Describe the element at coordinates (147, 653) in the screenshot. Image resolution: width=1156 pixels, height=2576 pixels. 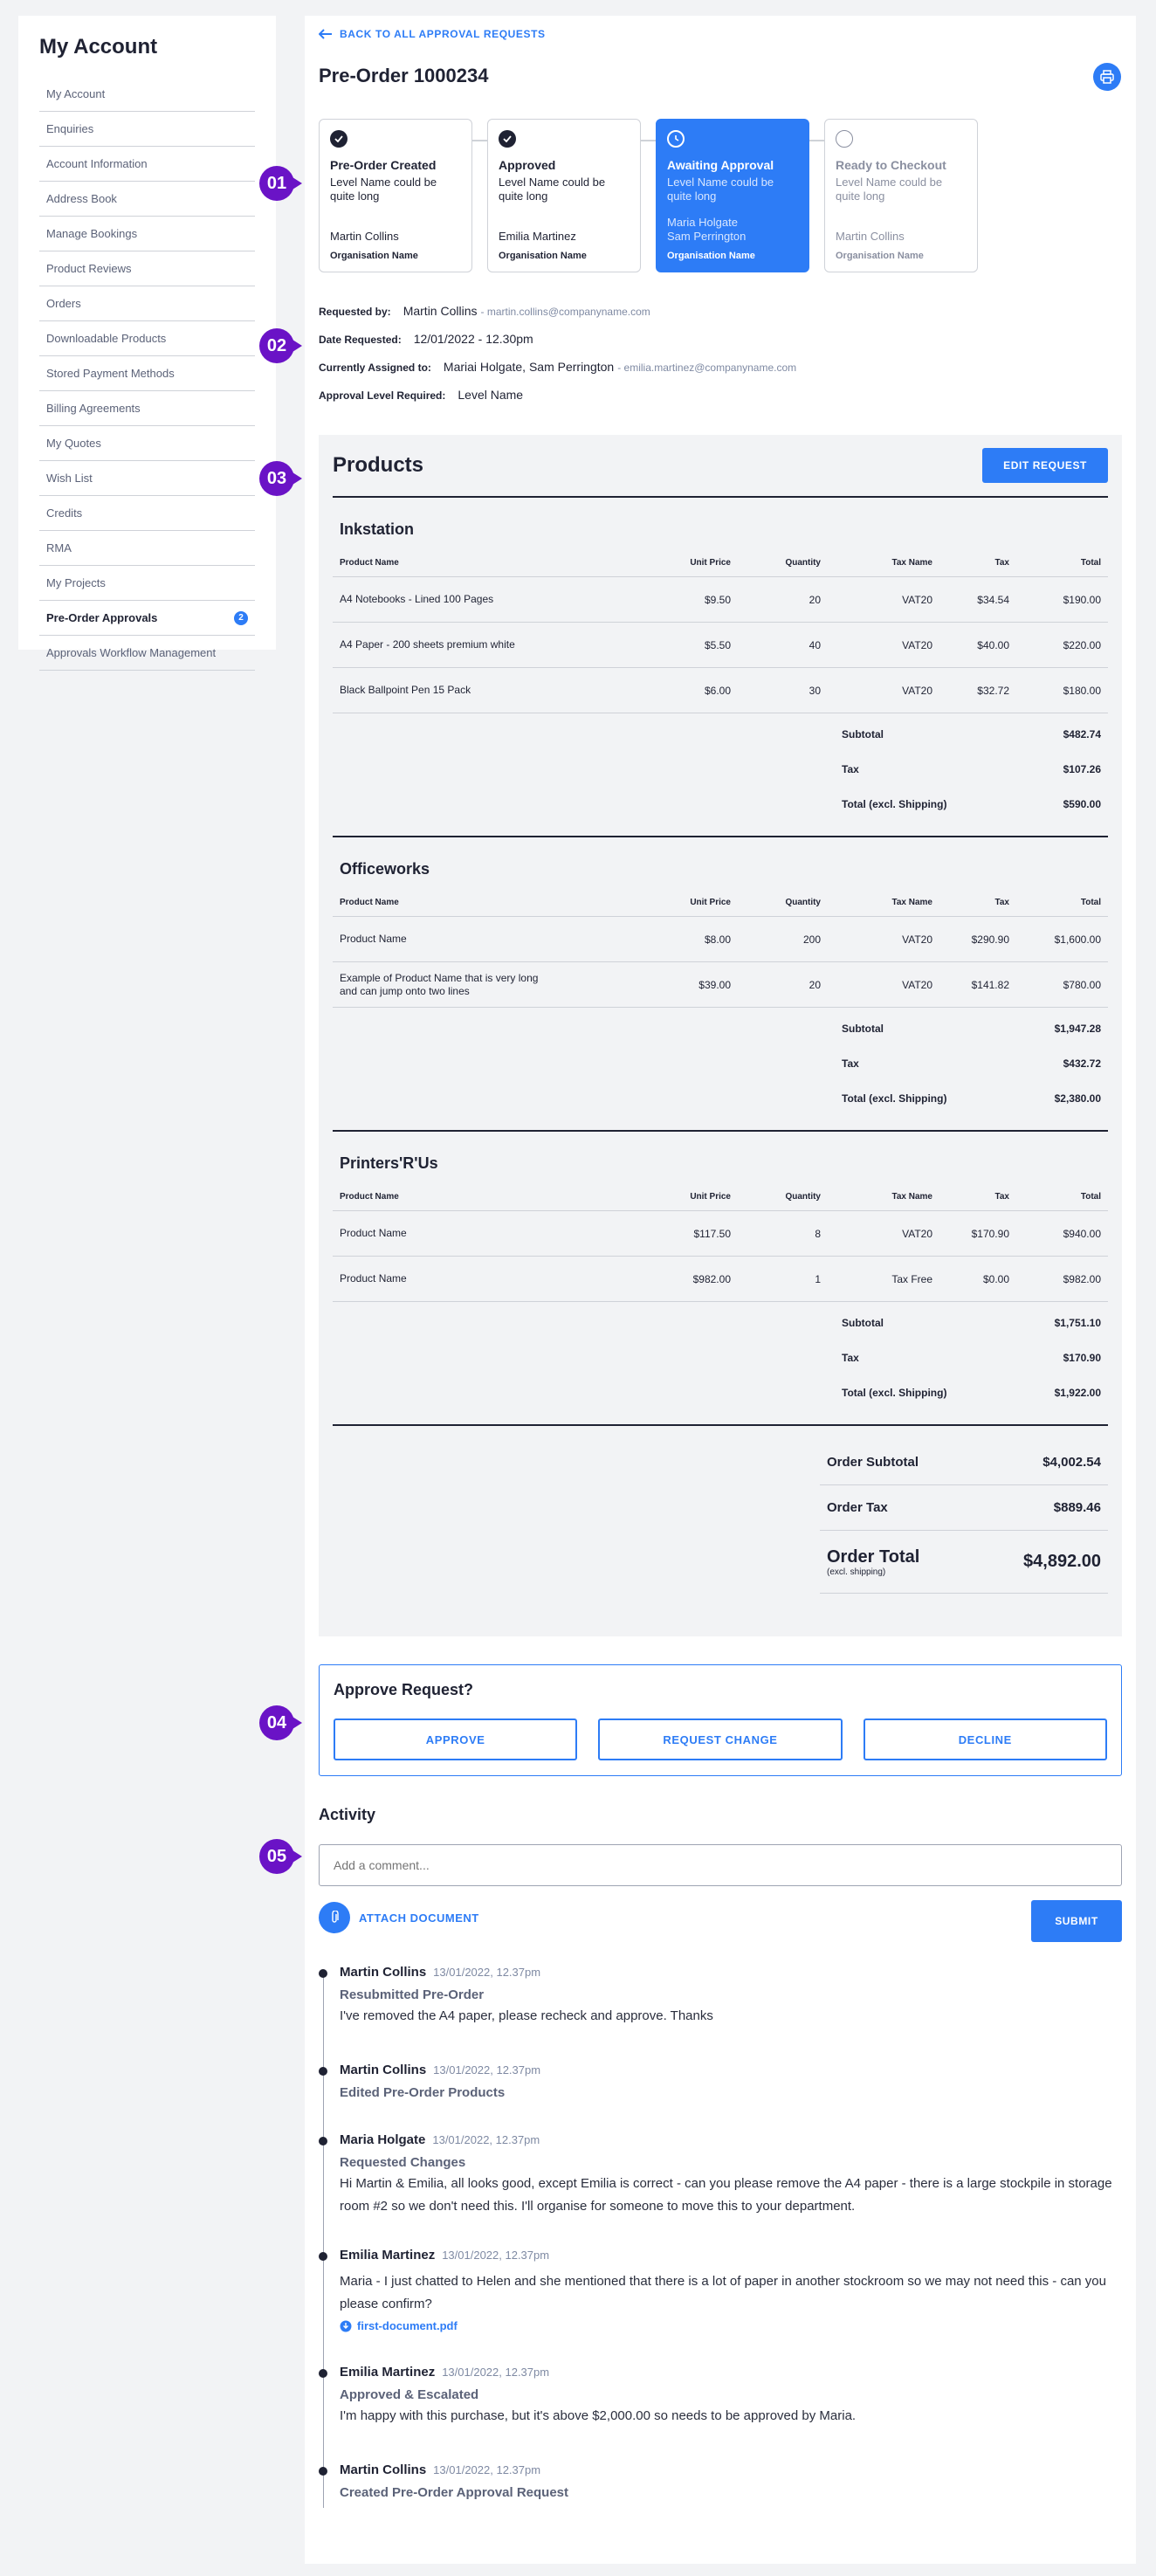
I see `sidebar-item: Approvals Workflow Management` at that location.